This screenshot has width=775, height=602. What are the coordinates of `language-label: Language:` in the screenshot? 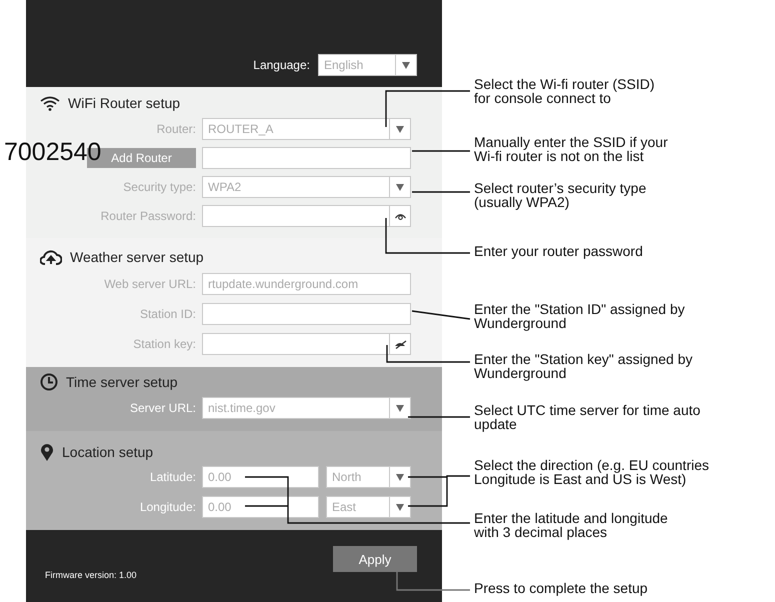 It's located at (281, 65).